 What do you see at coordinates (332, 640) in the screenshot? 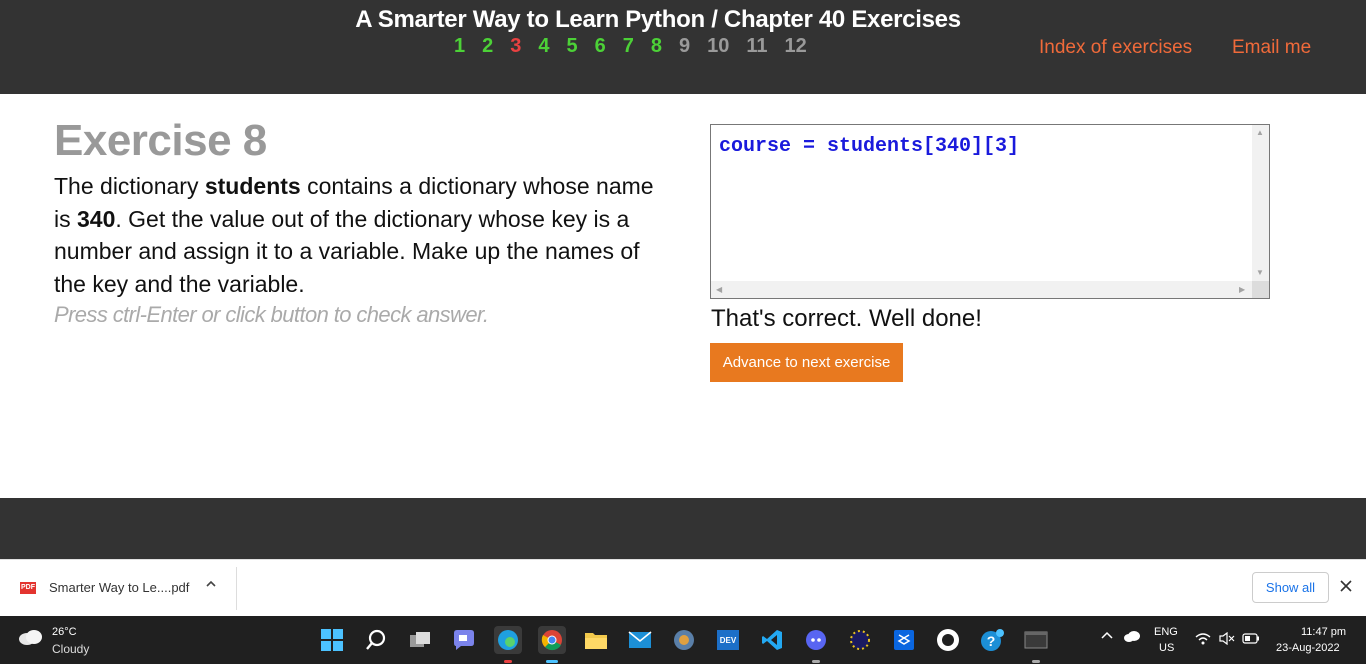
I see `start-icon` at bounding box center [332, 640].